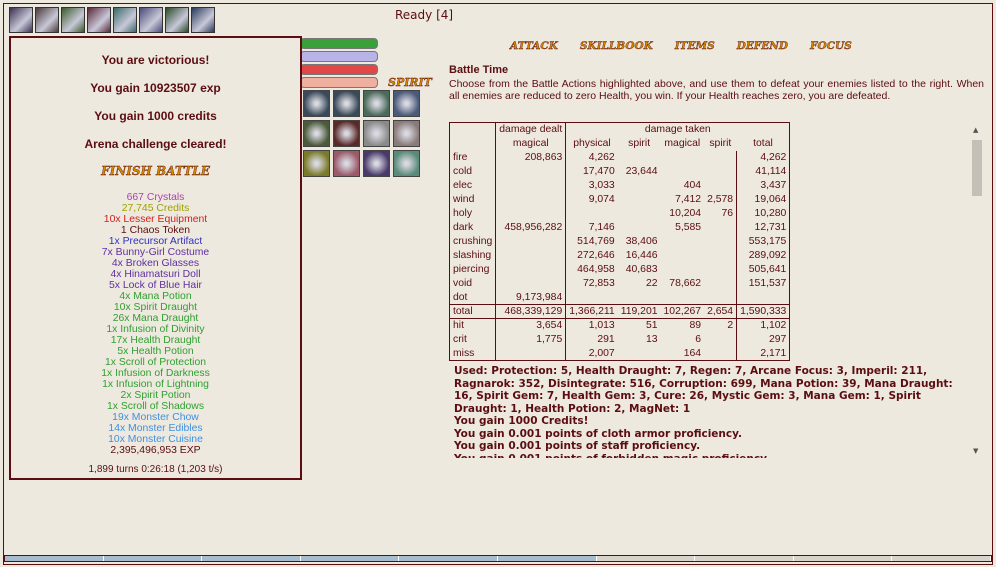 Image resolution: width=996 pixels, height=567 pixels. Describe the element at coordinates (591, 171) in the screenshot. I see `stat-value: 17,470` at that location.